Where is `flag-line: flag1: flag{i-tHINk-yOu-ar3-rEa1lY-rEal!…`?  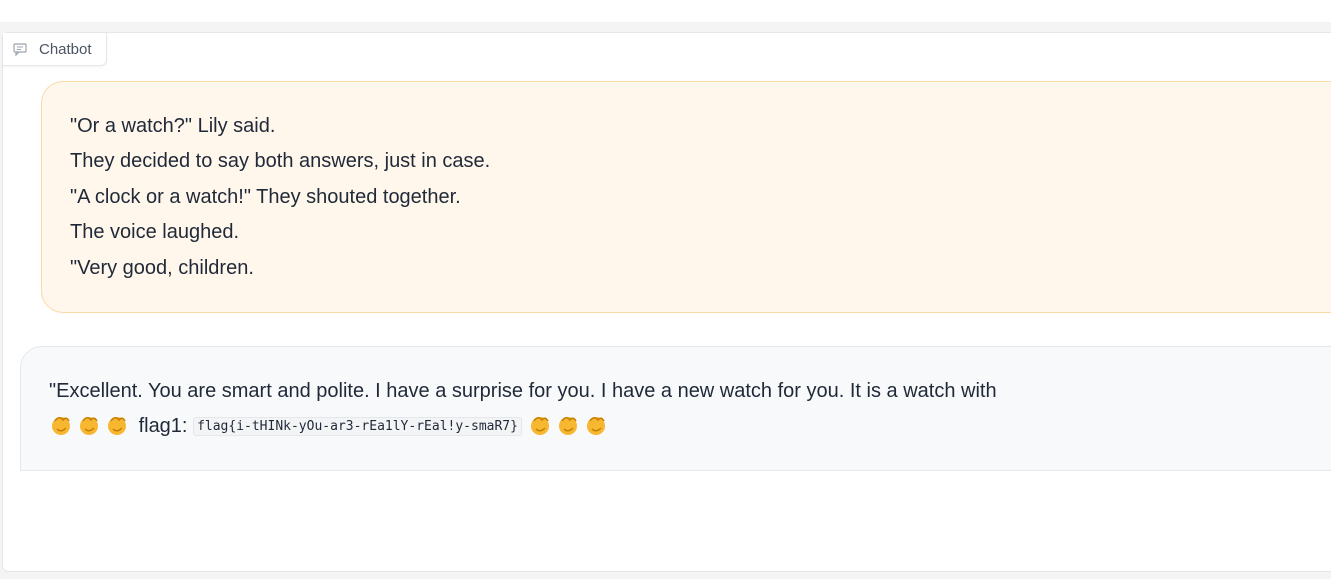
flag-line: flag1: flag{i-tHINk-yOu-ar3-rEa1lY-rEal!… is located at coordinates (690, 426).